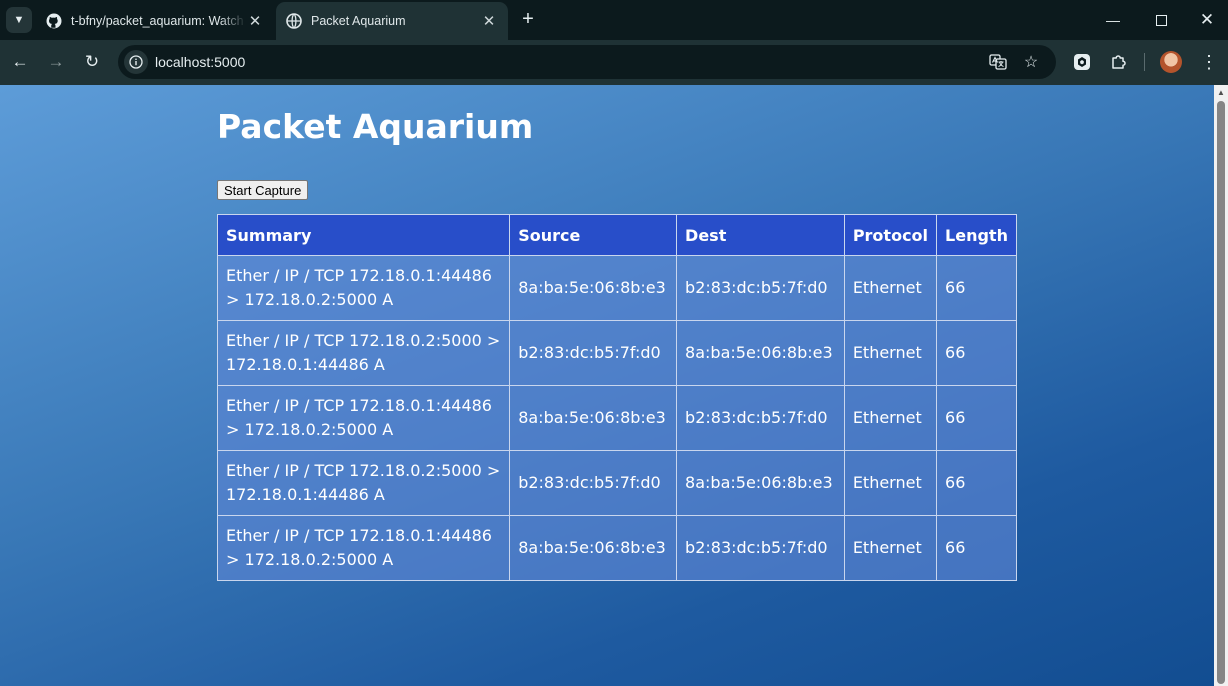 This screenshot has width=1228, height=686. I want to click on site-info-icon, so click(136, 62).